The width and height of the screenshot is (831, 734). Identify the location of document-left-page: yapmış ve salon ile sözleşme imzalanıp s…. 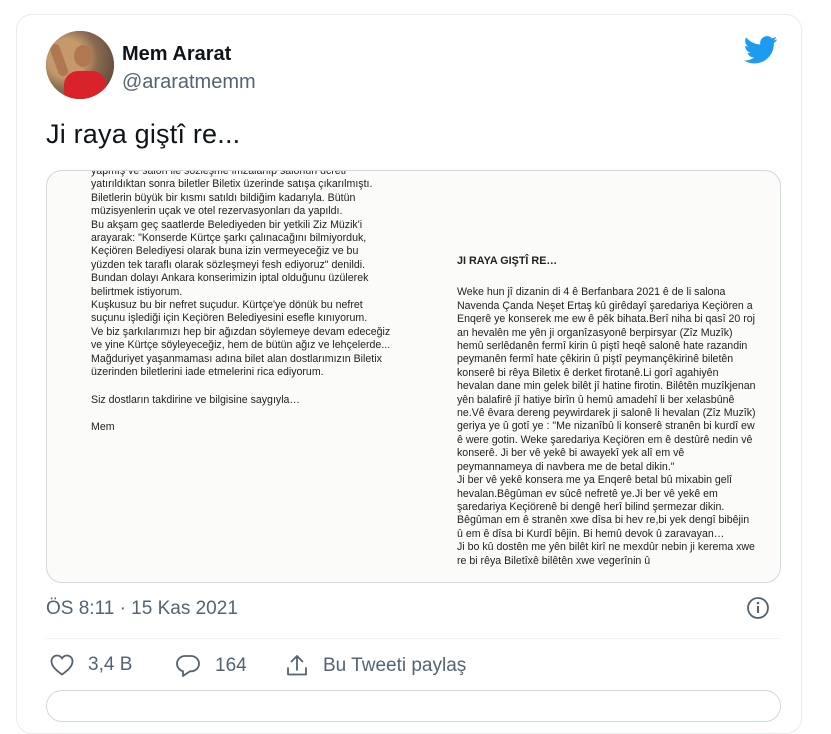
(241, 306).